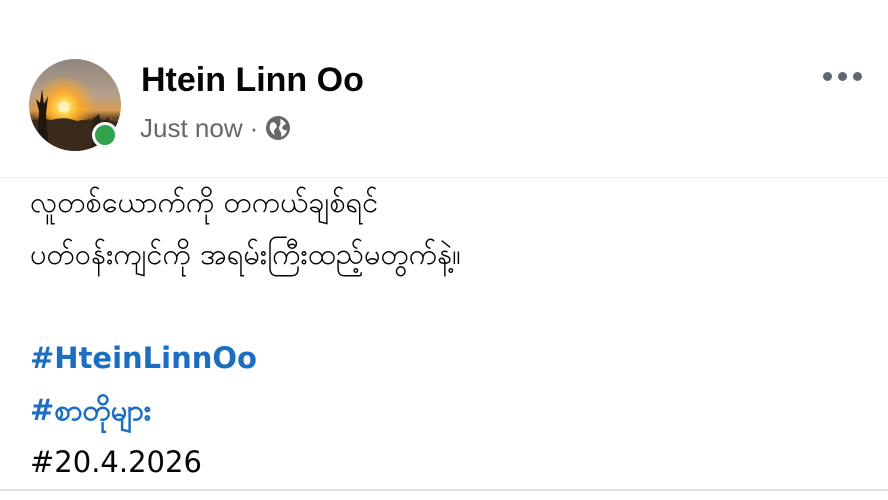 The image size is (888, 500). Describe the element at coordinates (105, 135) in the screenshot. I see `online-status-indicator` at that location.